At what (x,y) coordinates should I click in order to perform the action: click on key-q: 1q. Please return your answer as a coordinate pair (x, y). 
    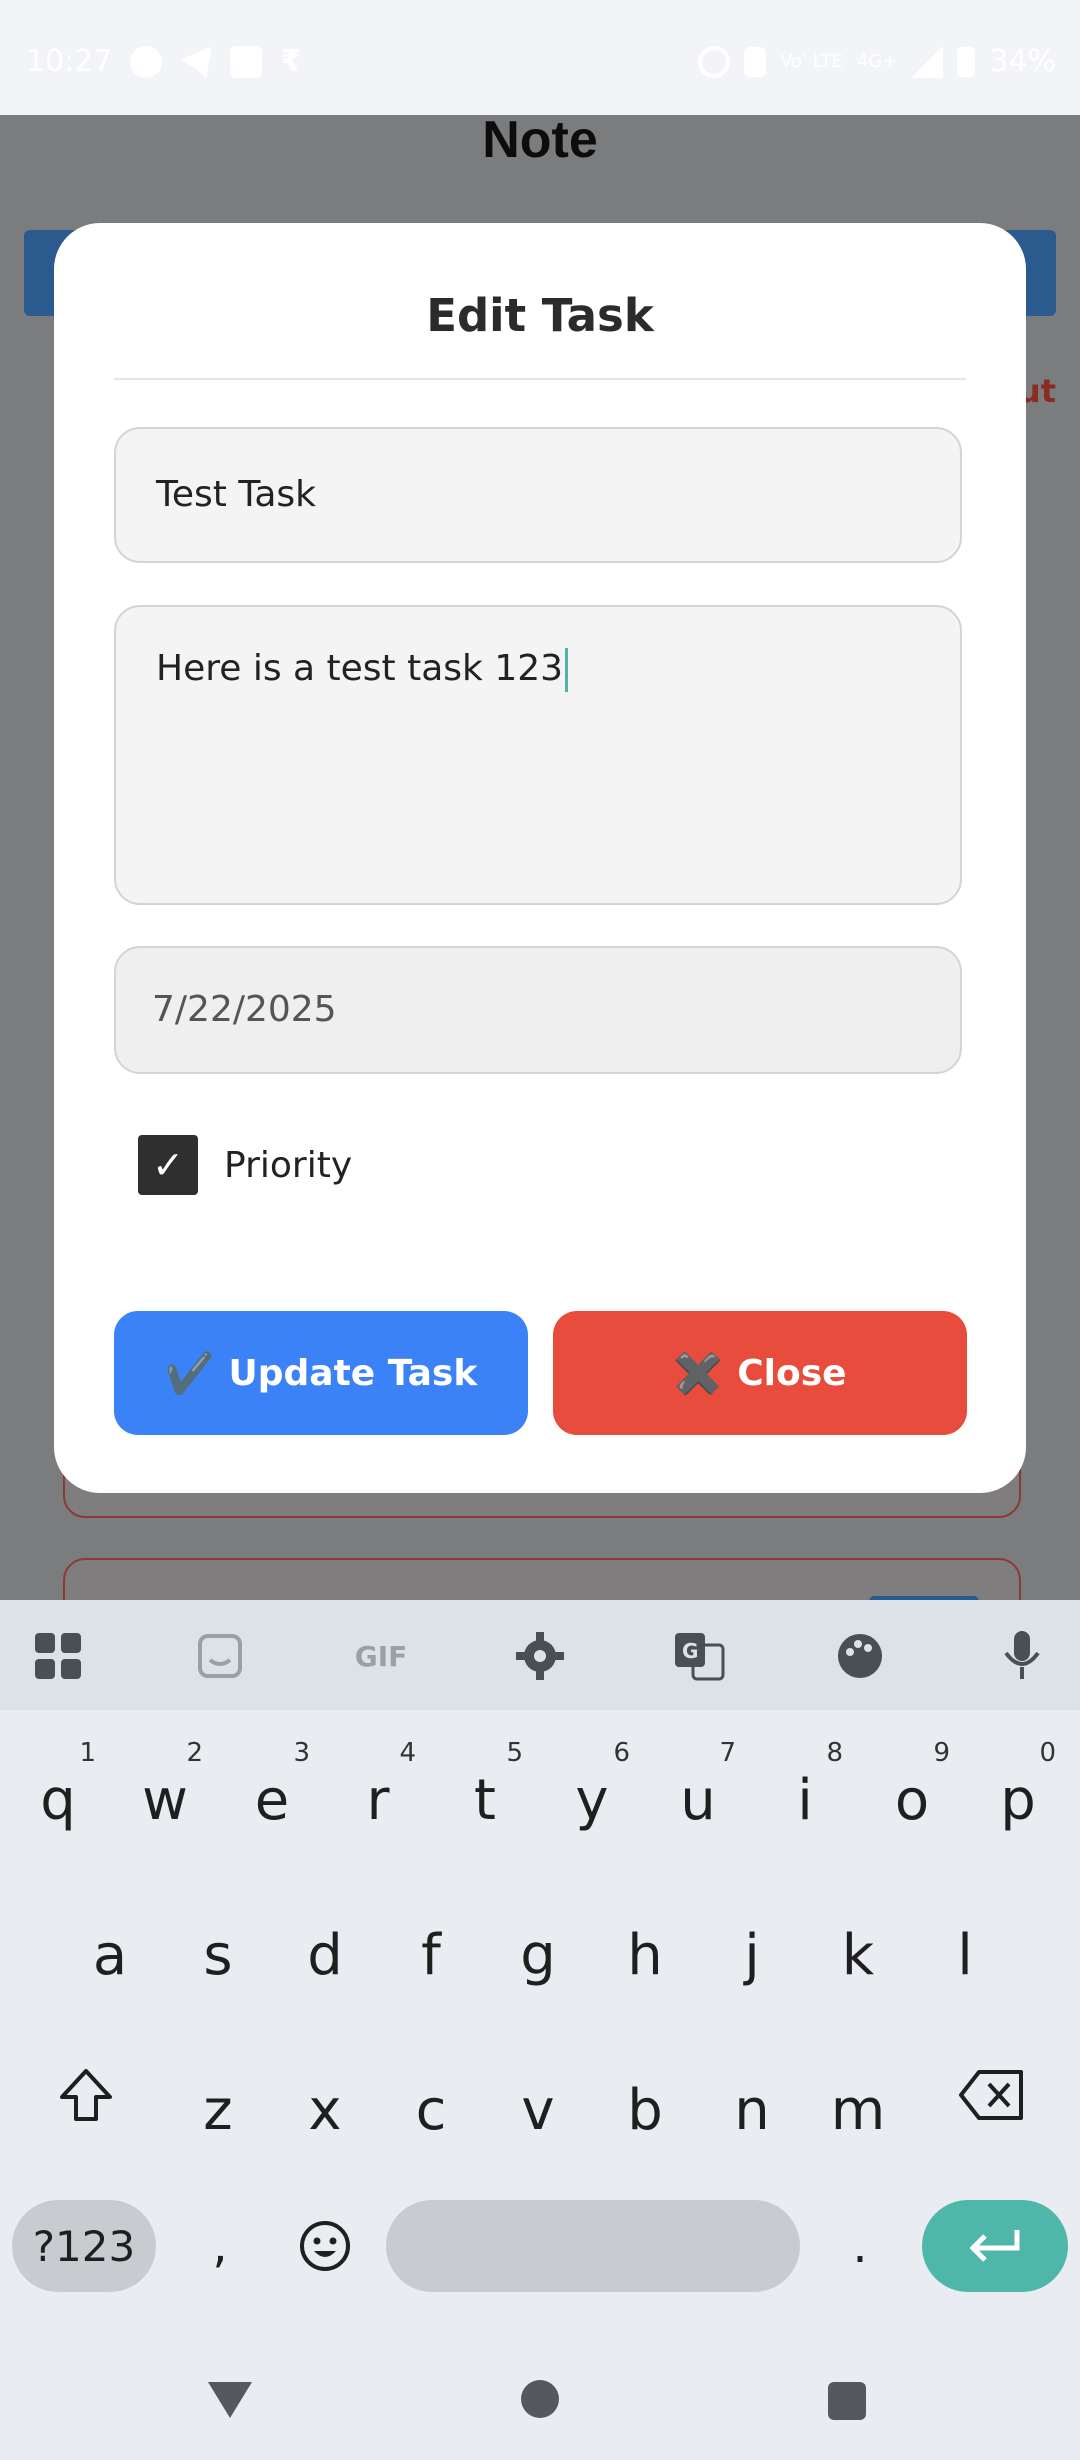
    Looking at the image, I should click on (58, 1790).